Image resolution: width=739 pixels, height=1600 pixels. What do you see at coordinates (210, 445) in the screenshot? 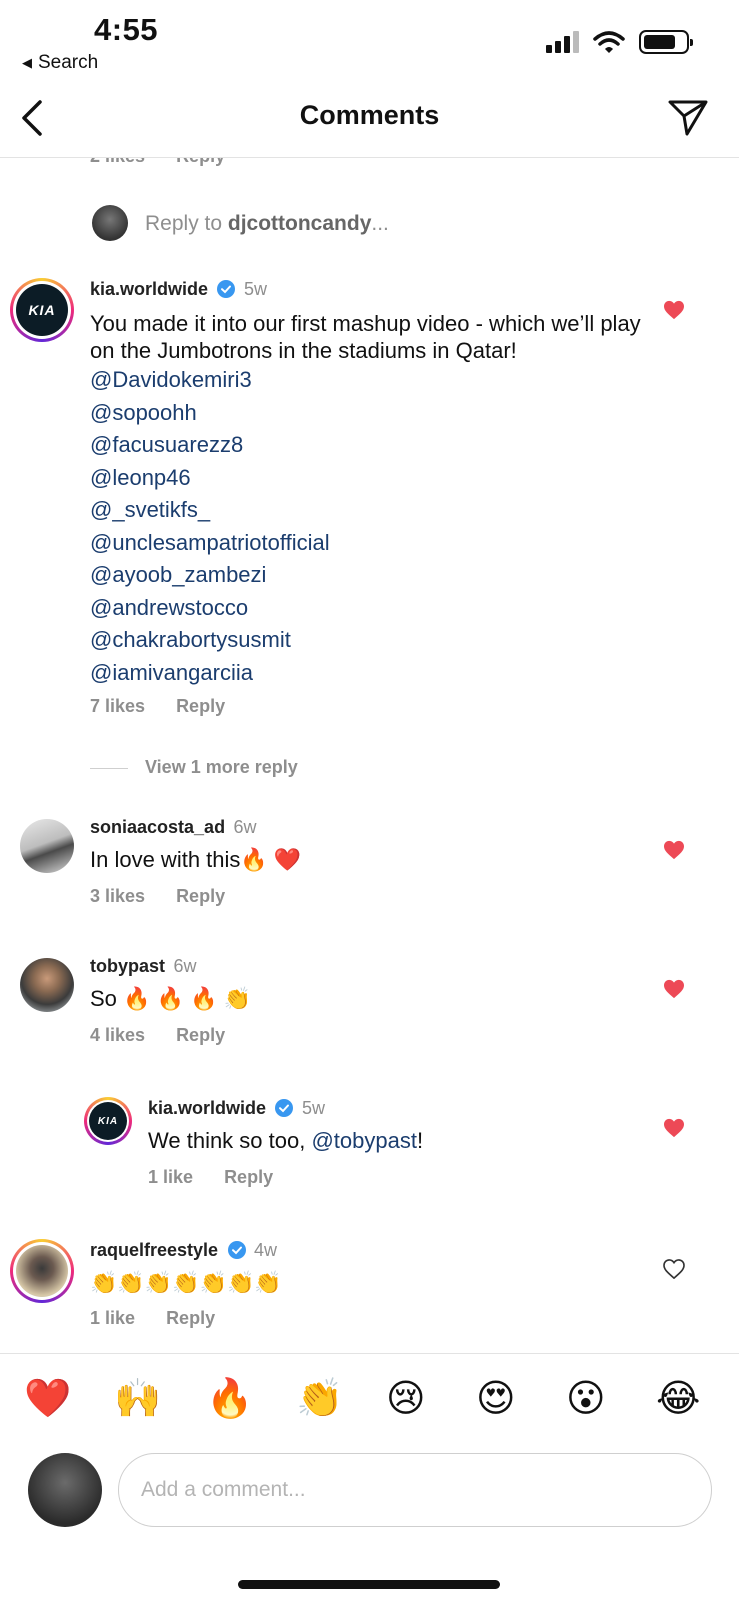
I see `mention-link: @facusuarezz8` at bounding box center [210, 445].